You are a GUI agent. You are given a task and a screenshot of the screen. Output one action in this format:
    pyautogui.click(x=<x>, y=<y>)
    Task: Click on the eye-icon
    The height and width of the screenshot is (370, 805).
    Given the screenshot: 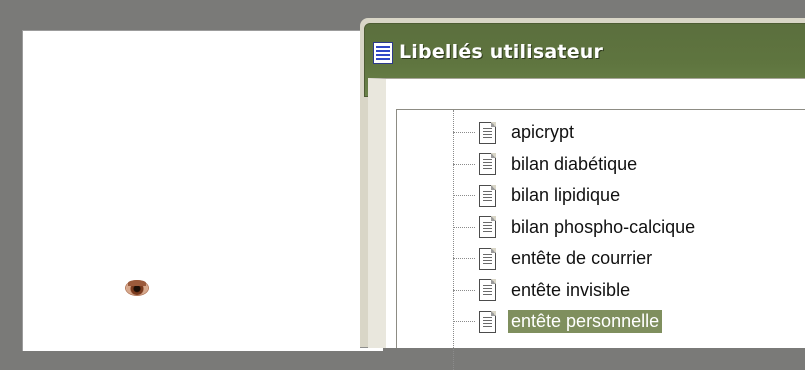 What is the action you would take?
    pyautogui.click(x=137, y=287)
    